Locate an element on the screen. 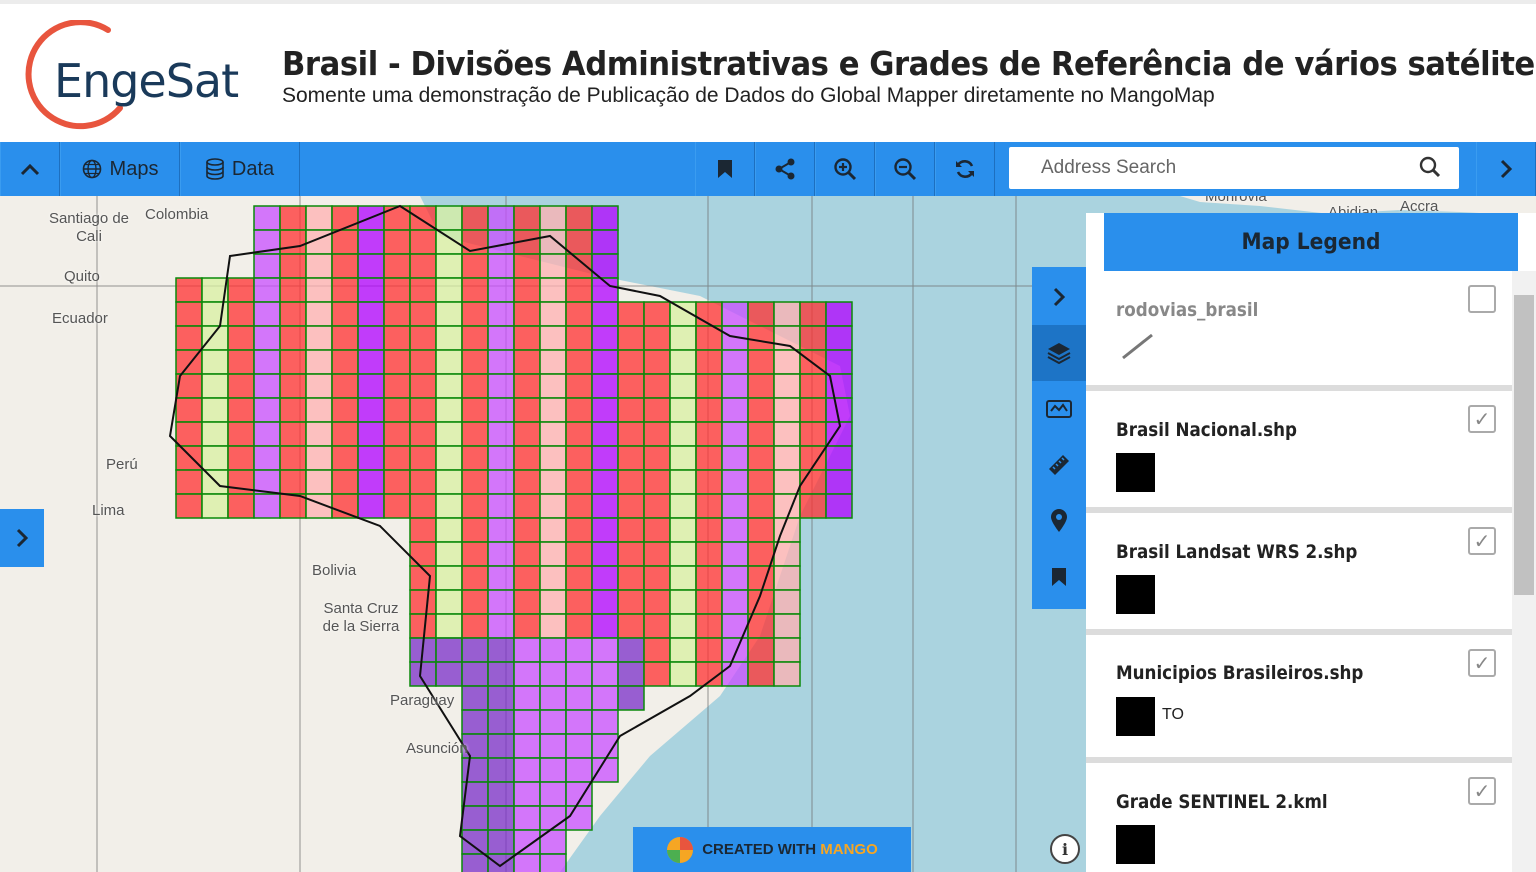 The height and width of the screenshot is (872, 1536). bookmarks-rail-button is located at coordinates (1059, 577).